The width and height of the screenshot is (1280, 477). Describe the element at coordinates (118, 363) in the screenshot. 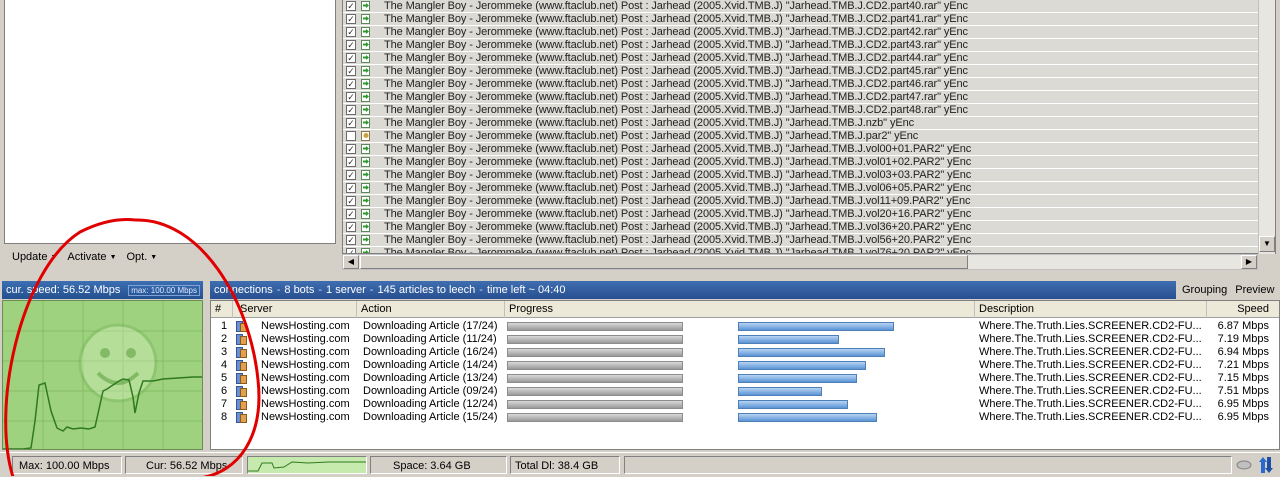

I see `smiley-watermark-icon` at that location.